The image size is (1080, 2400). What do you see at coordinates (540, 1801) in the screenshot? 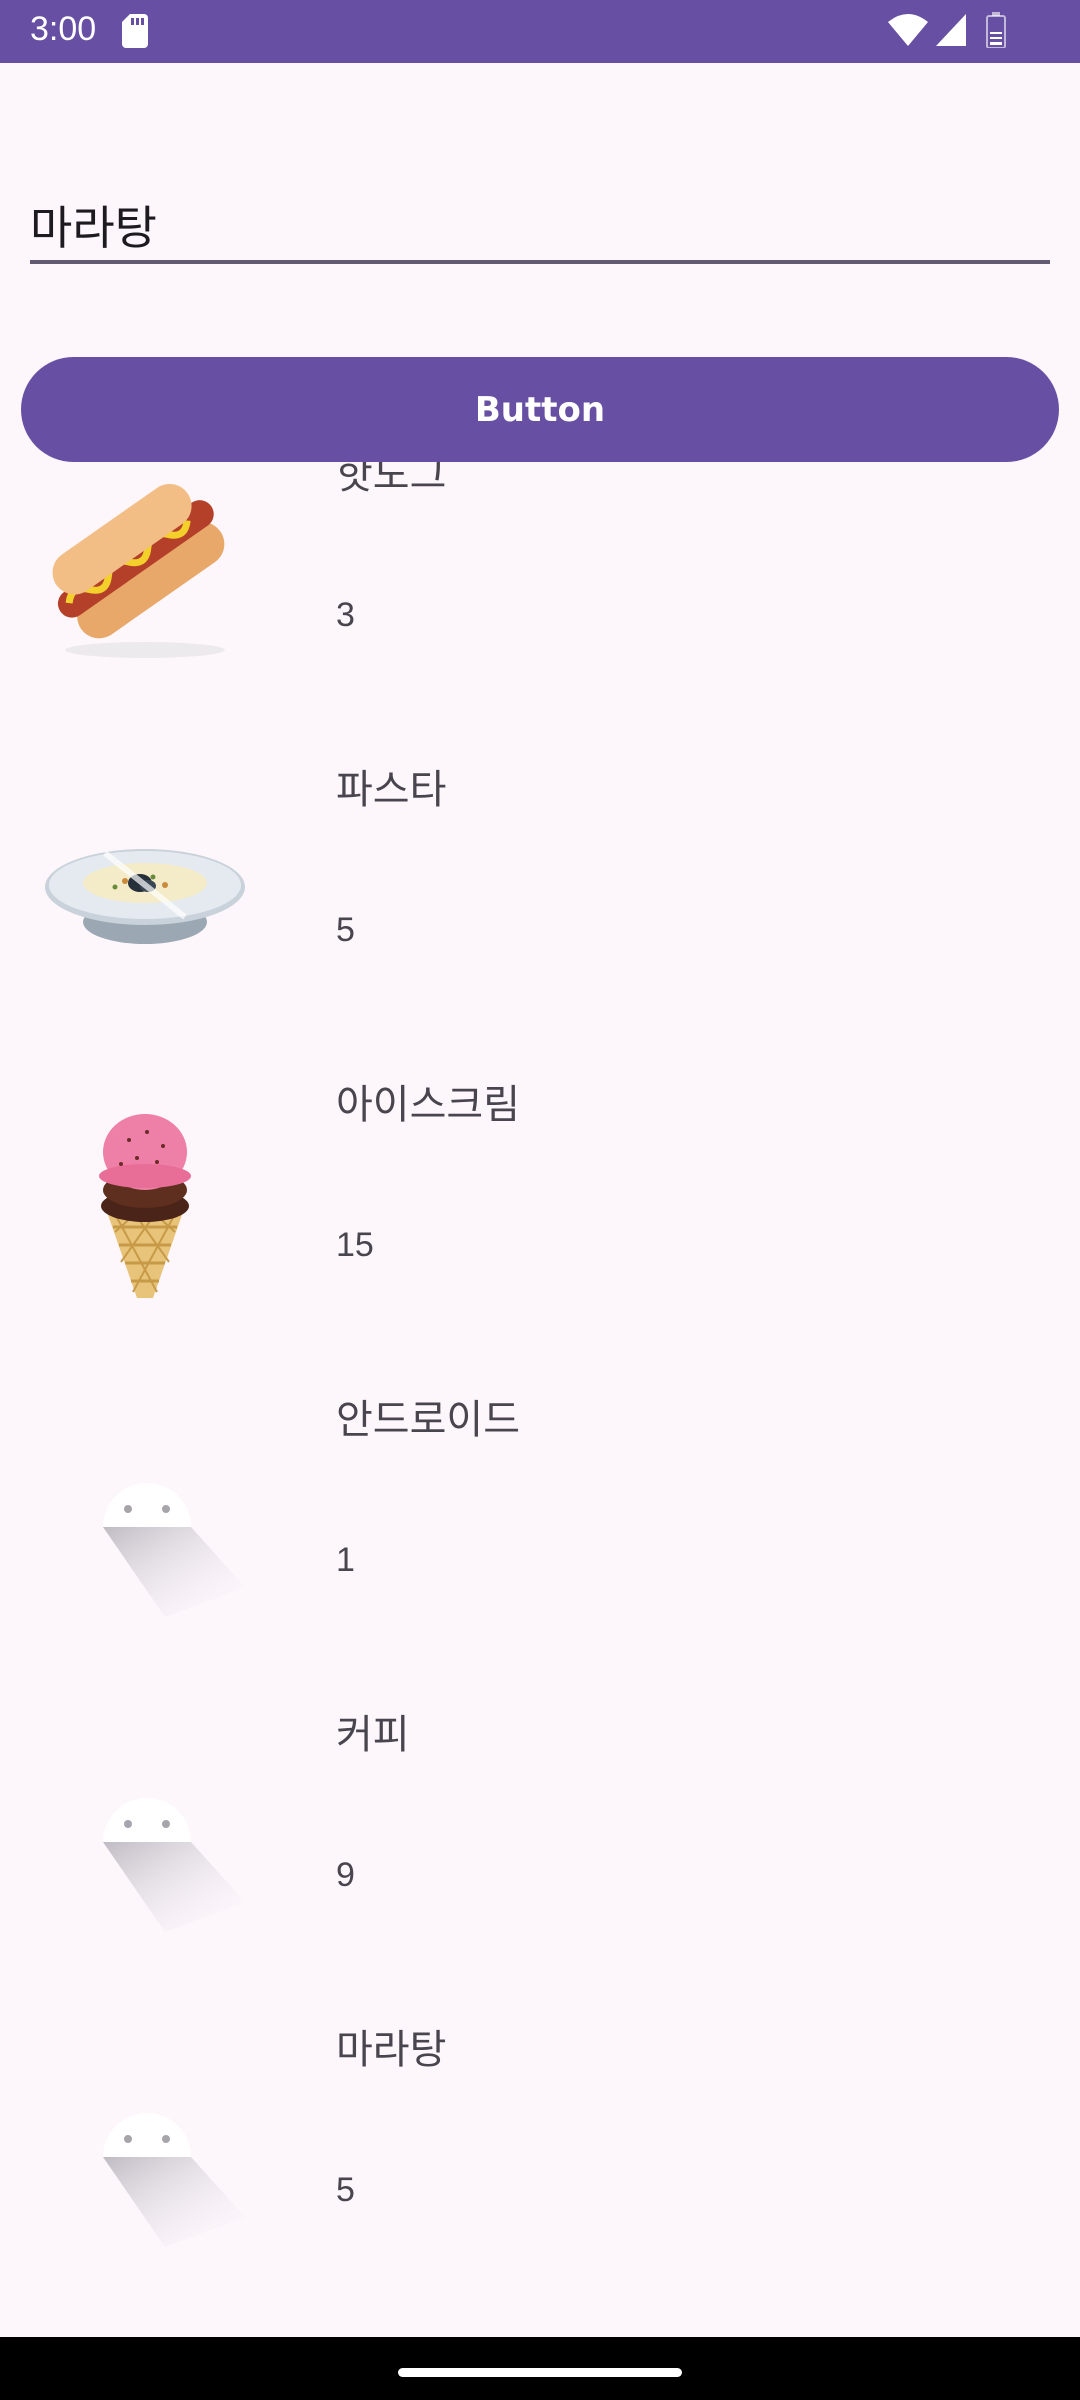
I see `list-item: 커피 9` at bounding box center [540, 1801].